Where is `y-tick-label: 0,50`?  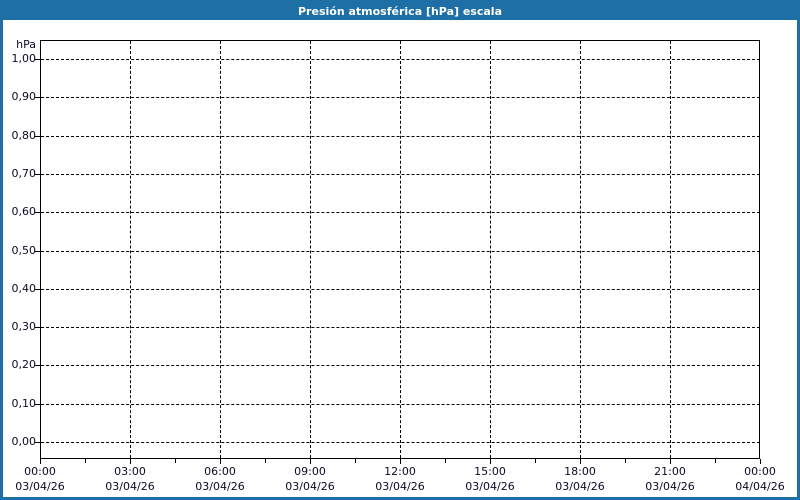
y-tick-label: 0,50 is located at coordinates (24, 250).